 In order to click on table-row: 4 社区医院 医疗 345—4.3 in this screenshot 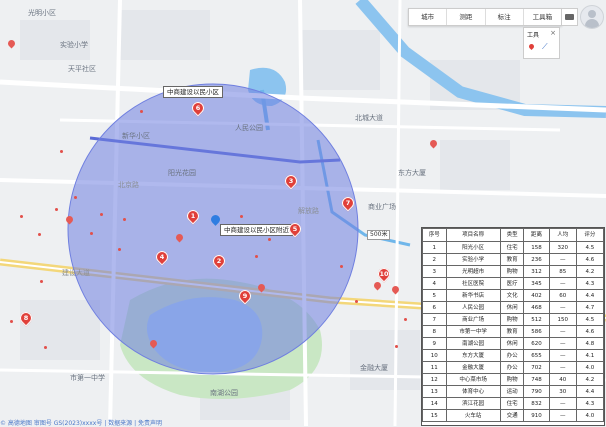, I will do `click(513, 283)`.